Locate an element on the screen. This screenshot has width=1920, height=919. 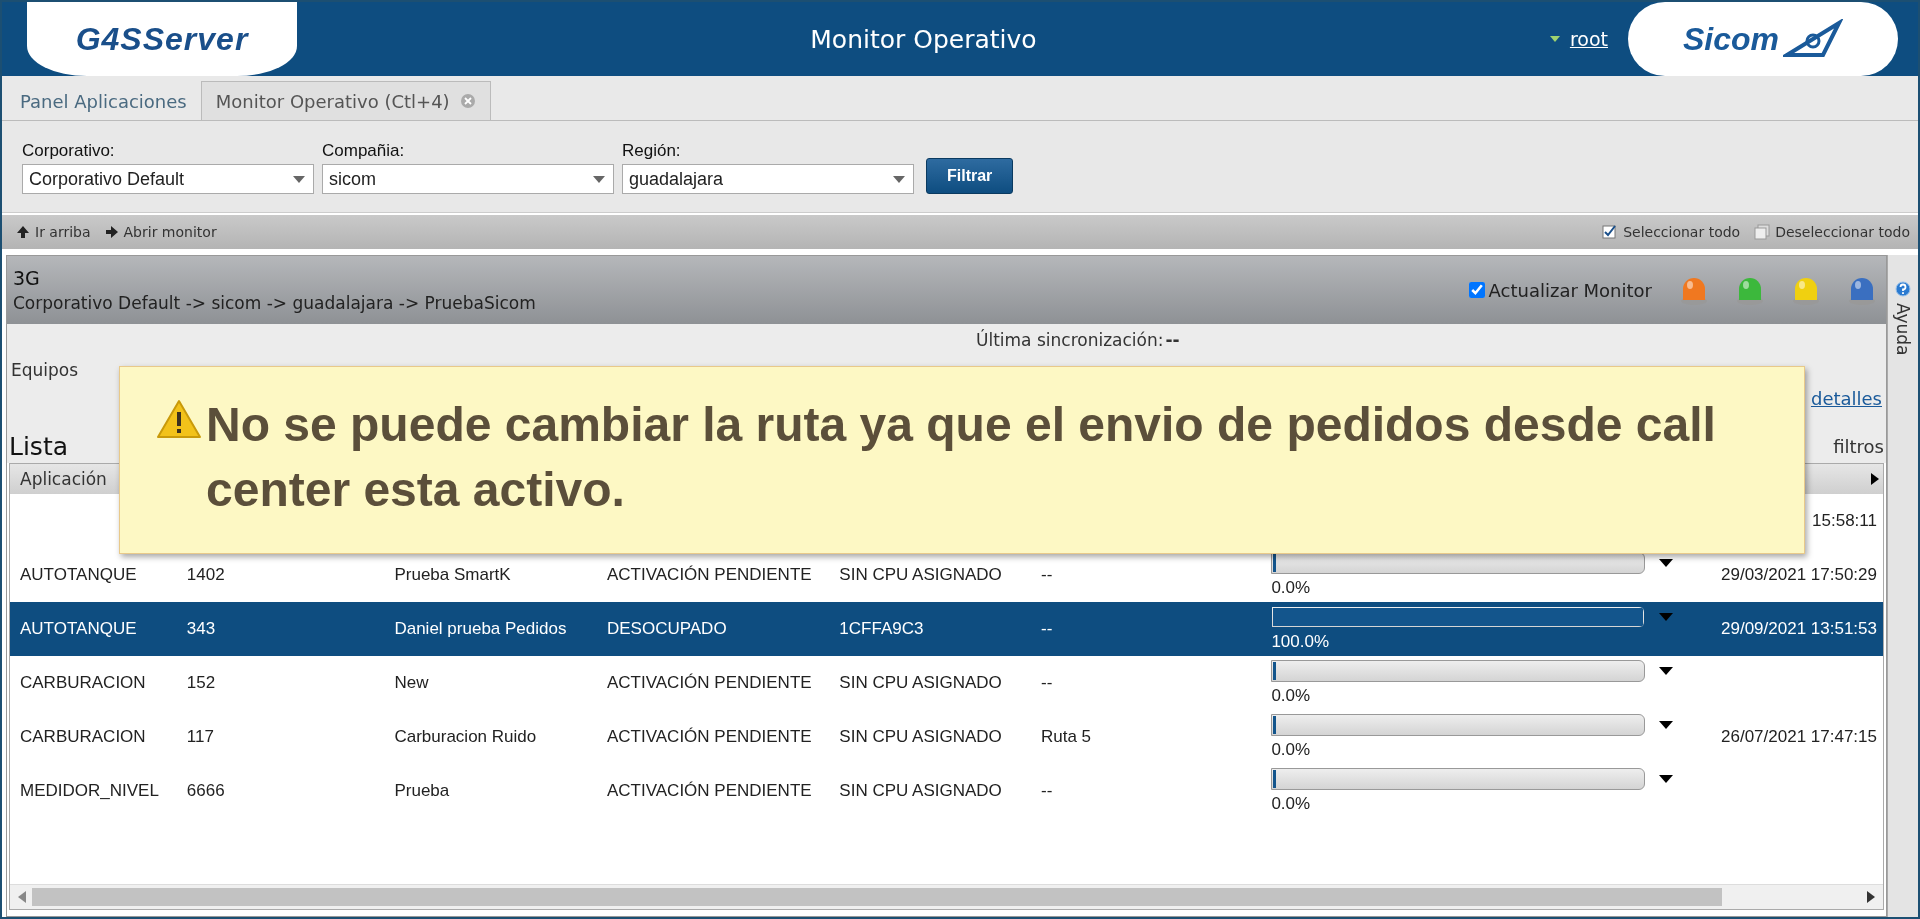
warning-message: No se puede cambiar la ruta ya que el envio de pedidos desde call center esta activo. is located at coordinates (961, 457).